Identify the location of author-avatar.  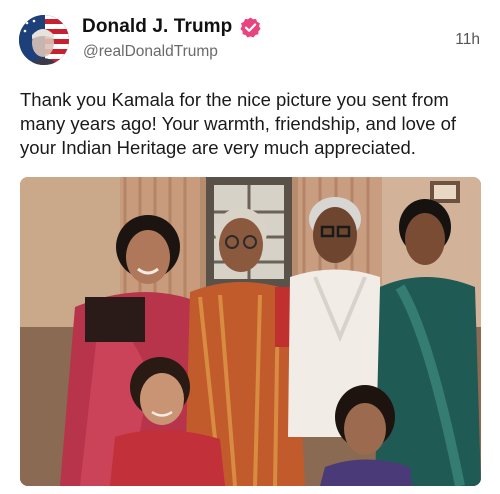
(44, 40).